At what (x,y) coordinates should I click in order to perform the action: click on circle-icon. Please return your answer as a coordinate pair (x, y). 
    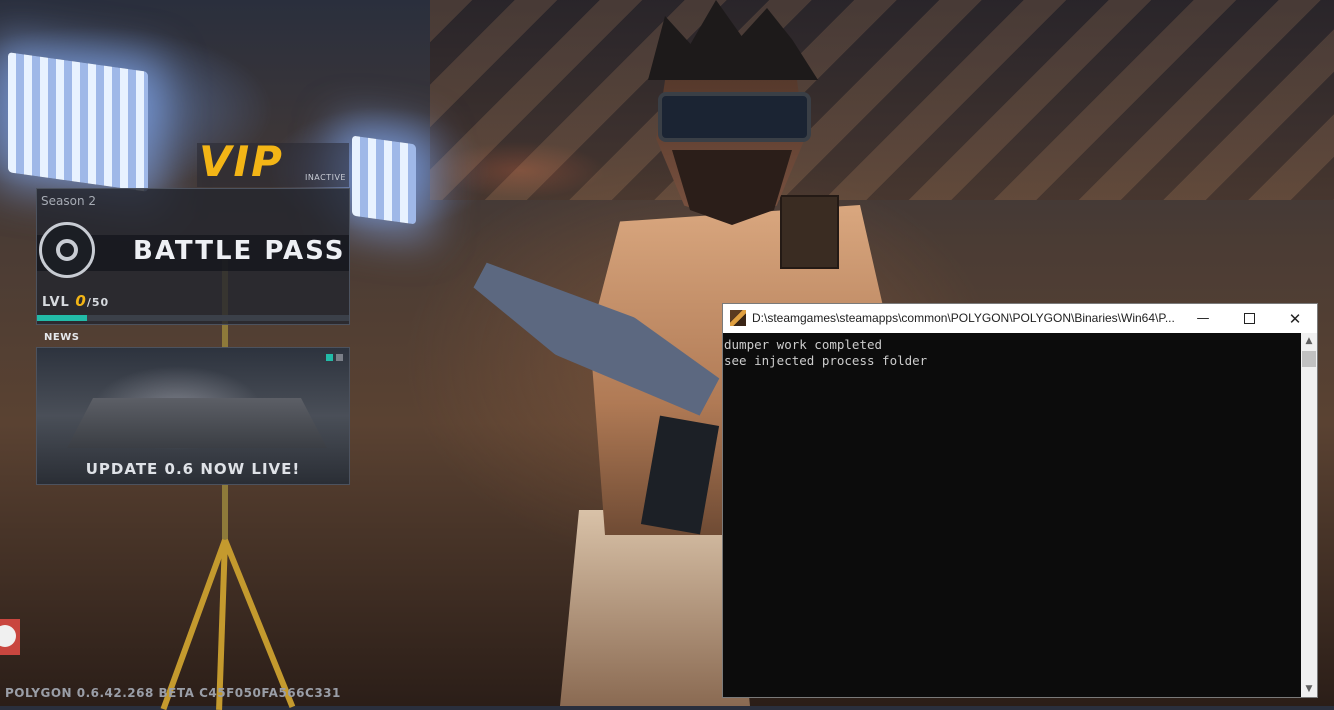
    Looking at the image, I should click on (8, 636).